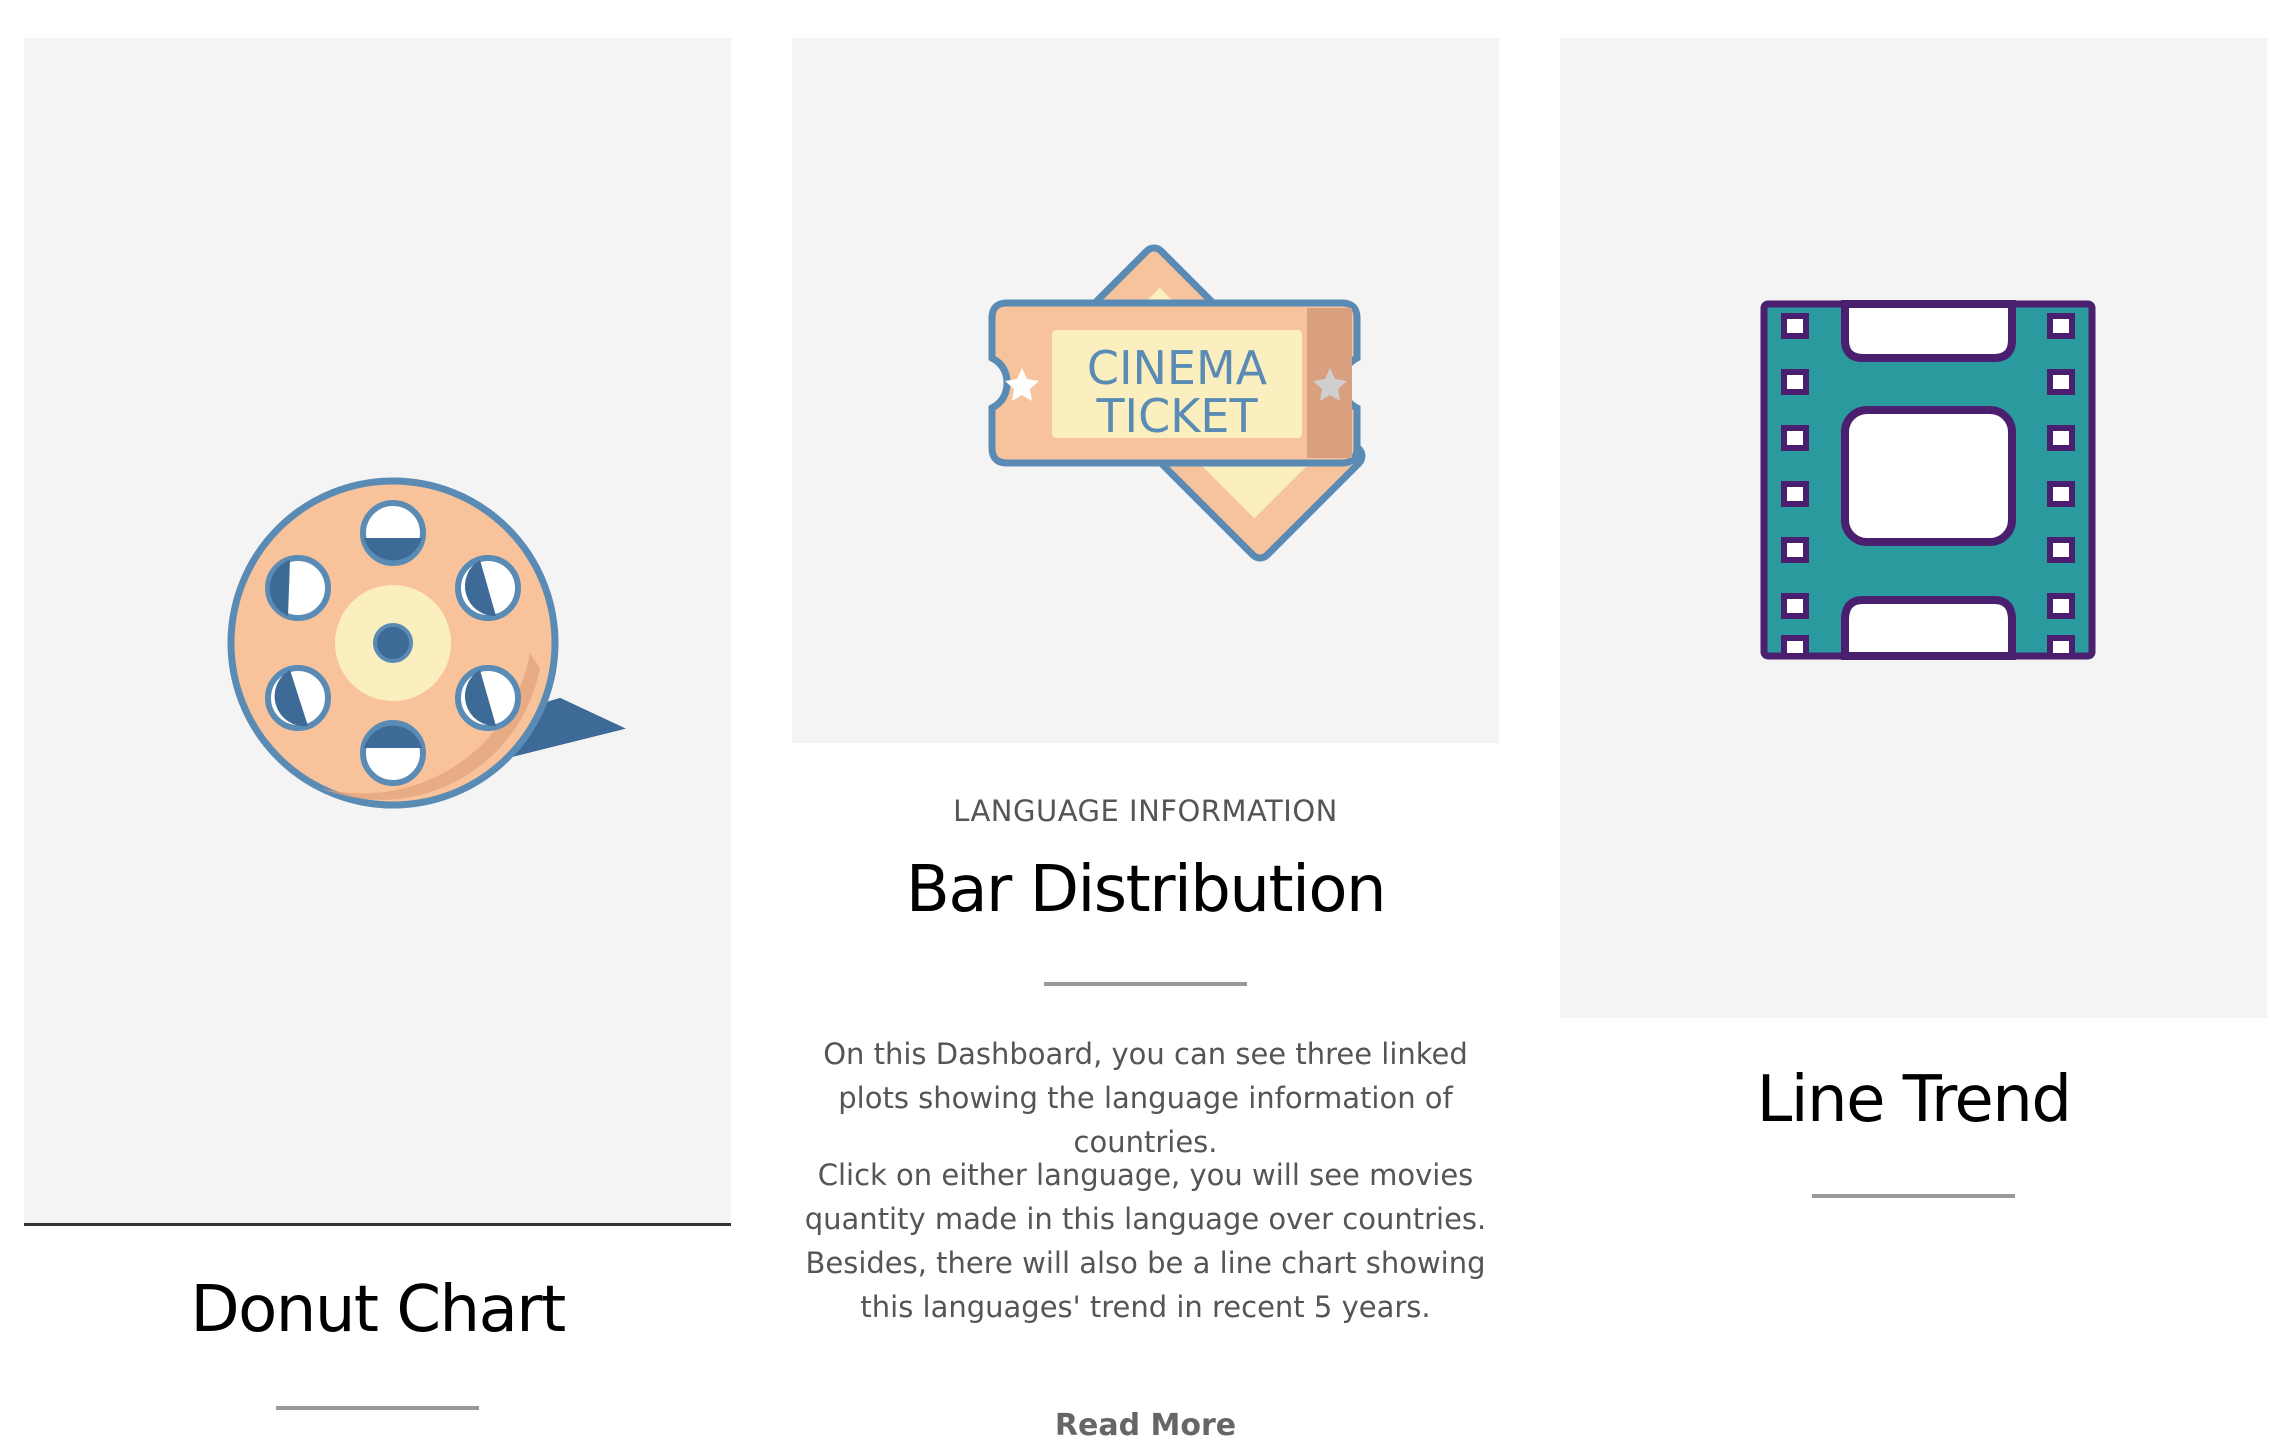 This screenshot has width=2292, height=1443. I want to click on cinema-ticket-icon: CINEMA TICKET, so click(1177, 403).